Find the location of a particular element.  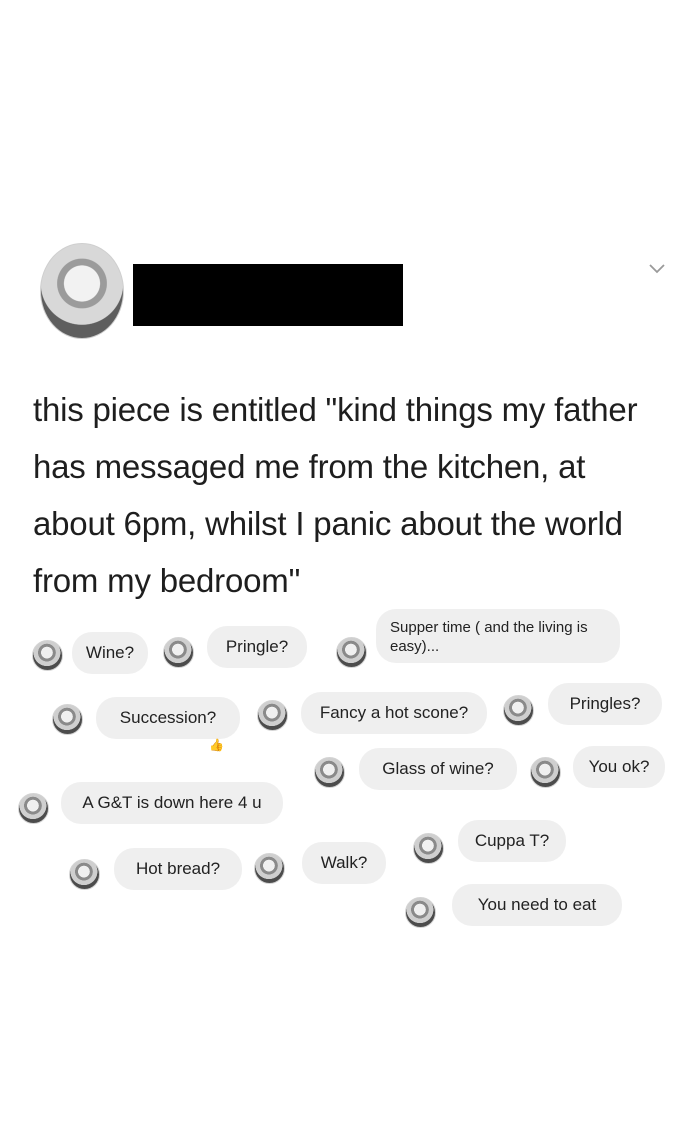

message-bubble: Walk? is located at coordinates (344, 863).